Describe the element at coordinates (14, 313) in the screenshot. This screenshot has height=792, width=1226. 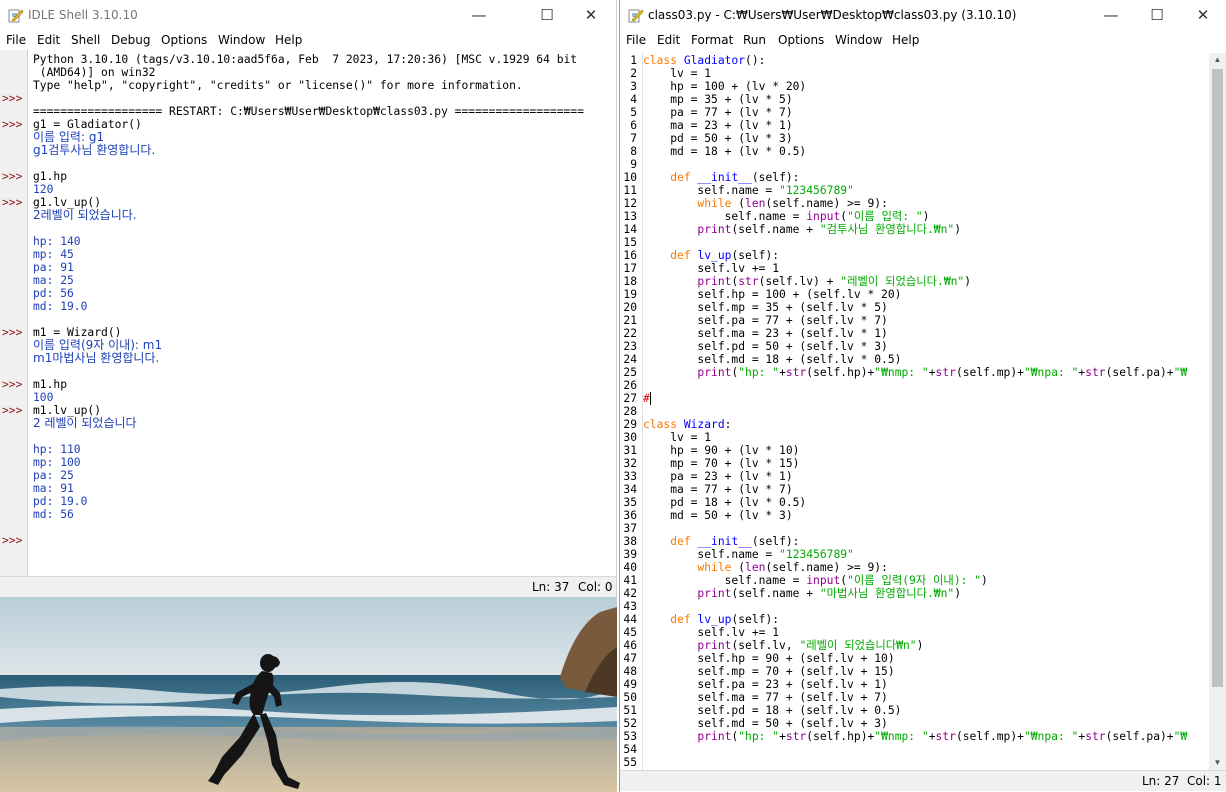
I see `shell-prompt-gutter: >>> >>> >>> >>> >>> >>> >>> >>>` at that location.